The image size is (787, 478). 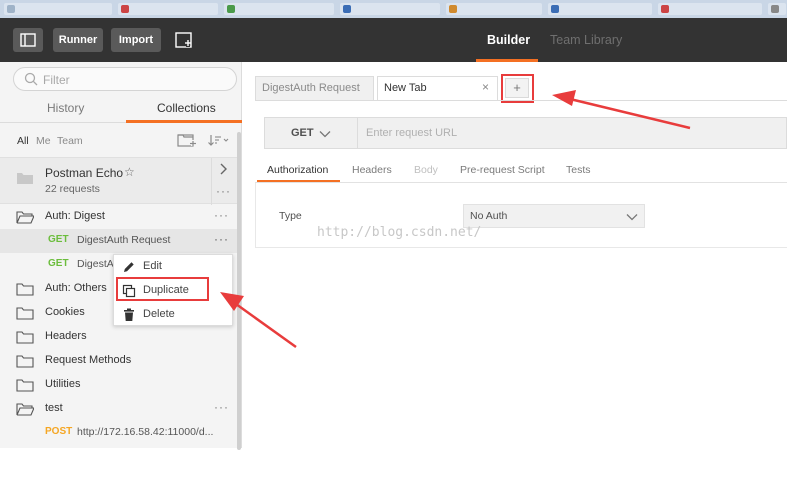 I want to click on tab-body: Body, so click(x=426, y=170).